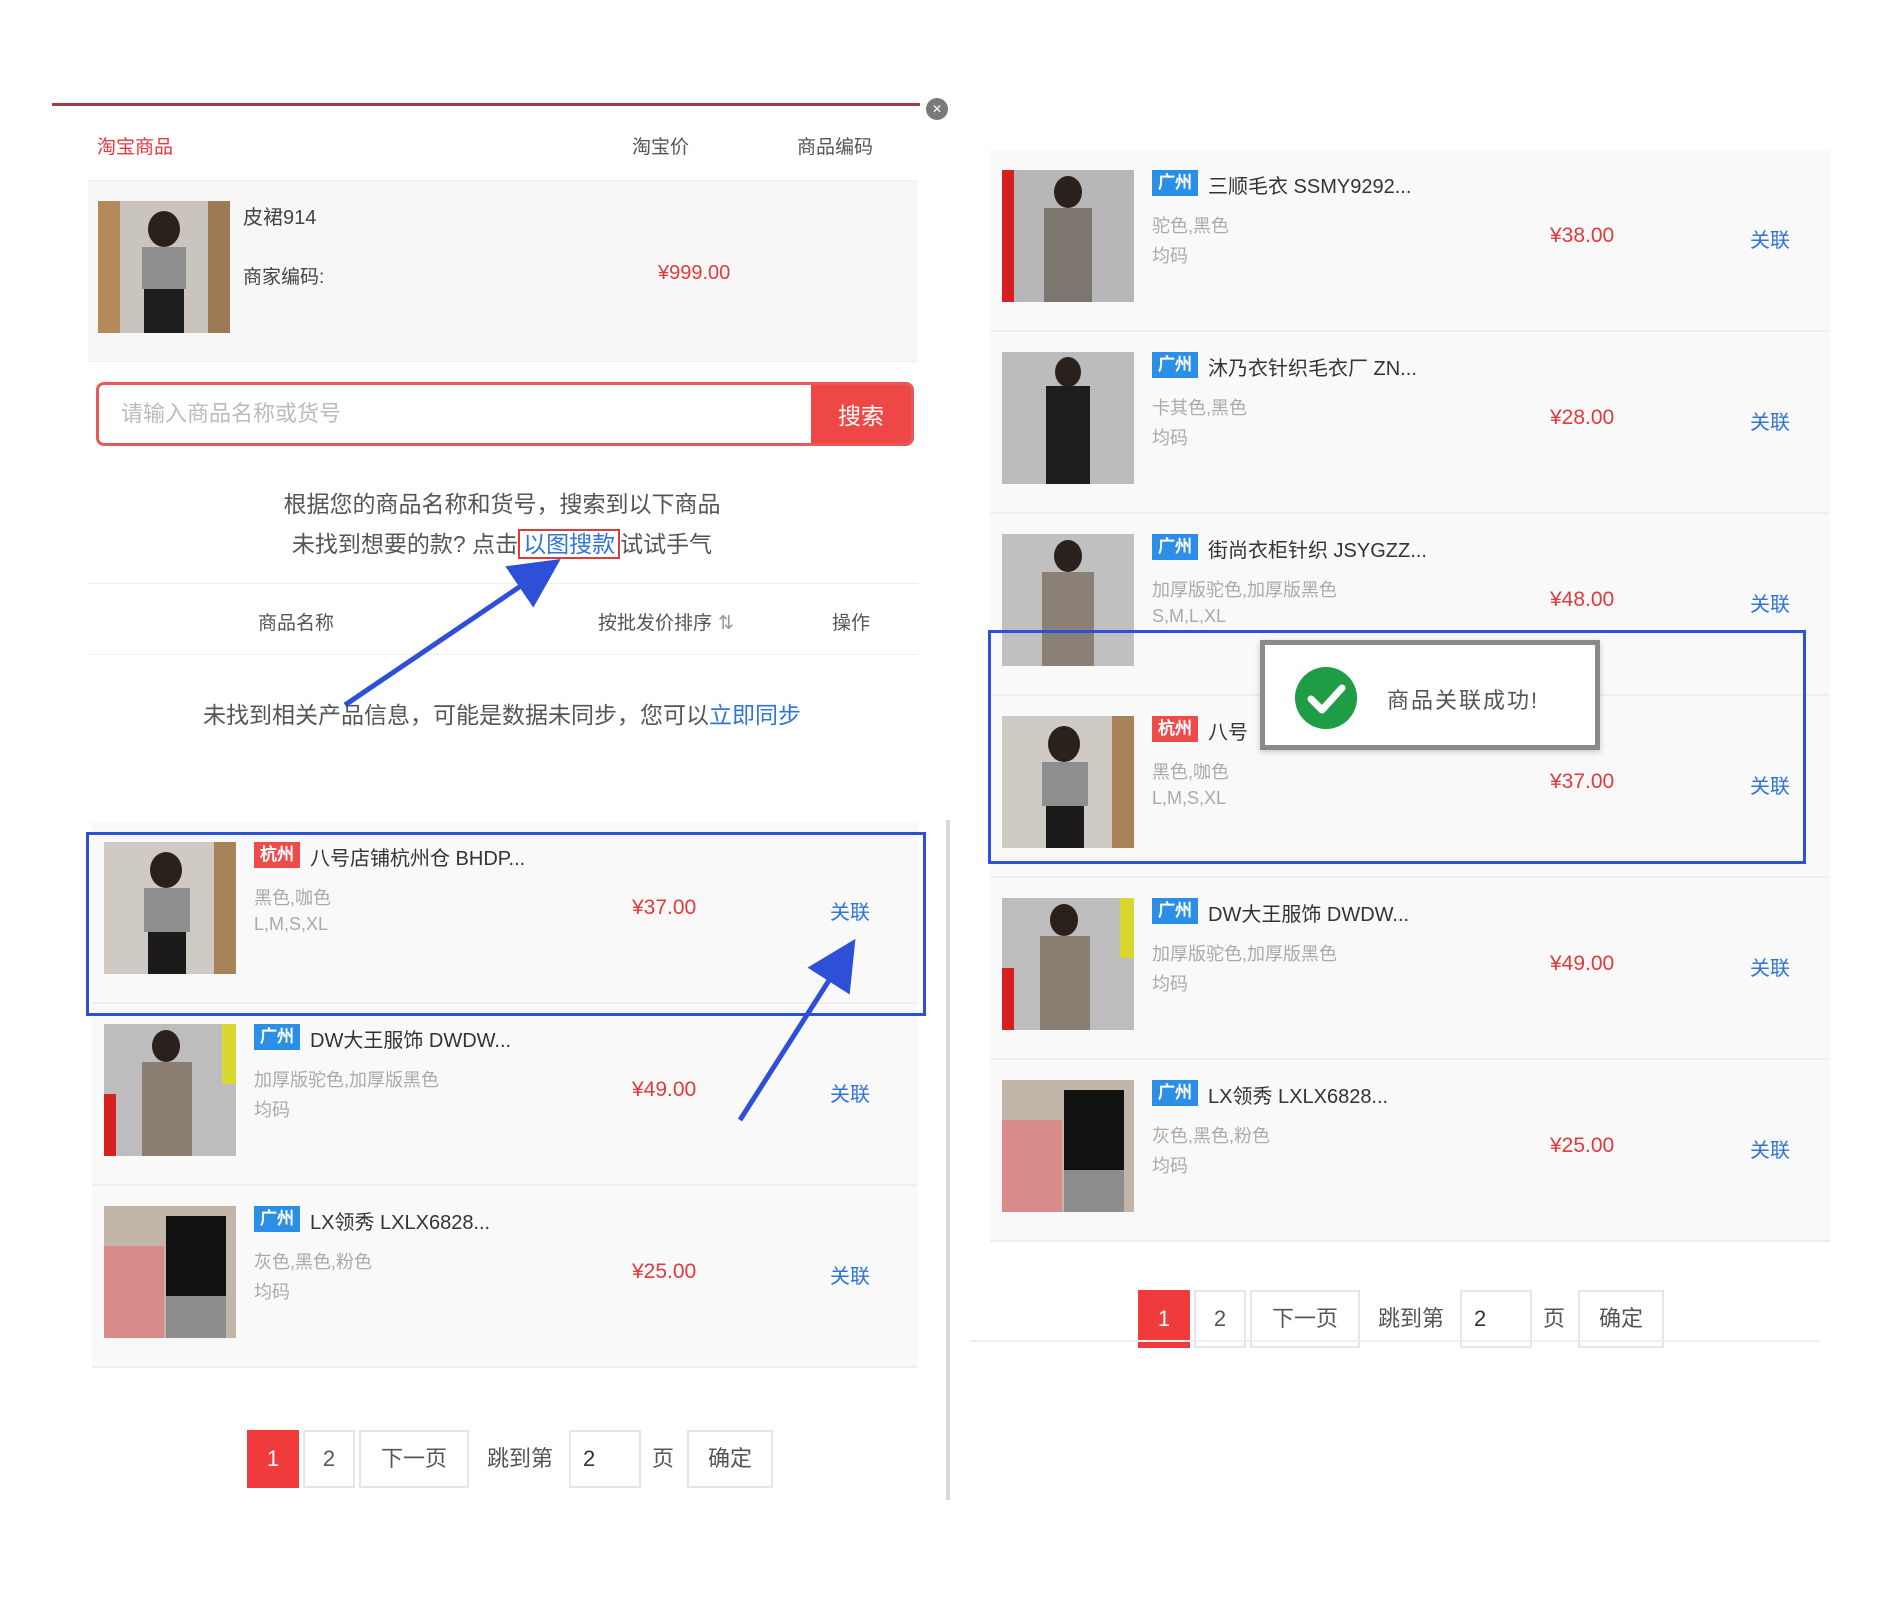  I want to click on success-toast: 商品关联成功!, so click(1430, 695).